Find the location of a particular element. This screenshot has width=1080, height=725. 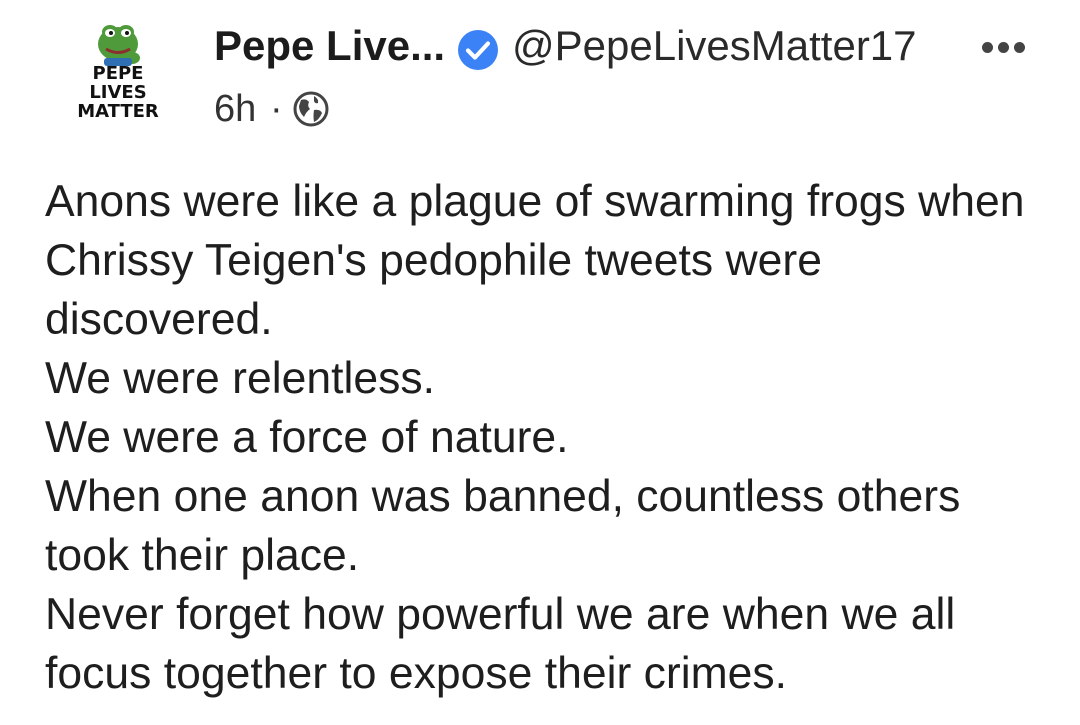

avatar-line-1: PEPE is located at coordinates (118, 73).